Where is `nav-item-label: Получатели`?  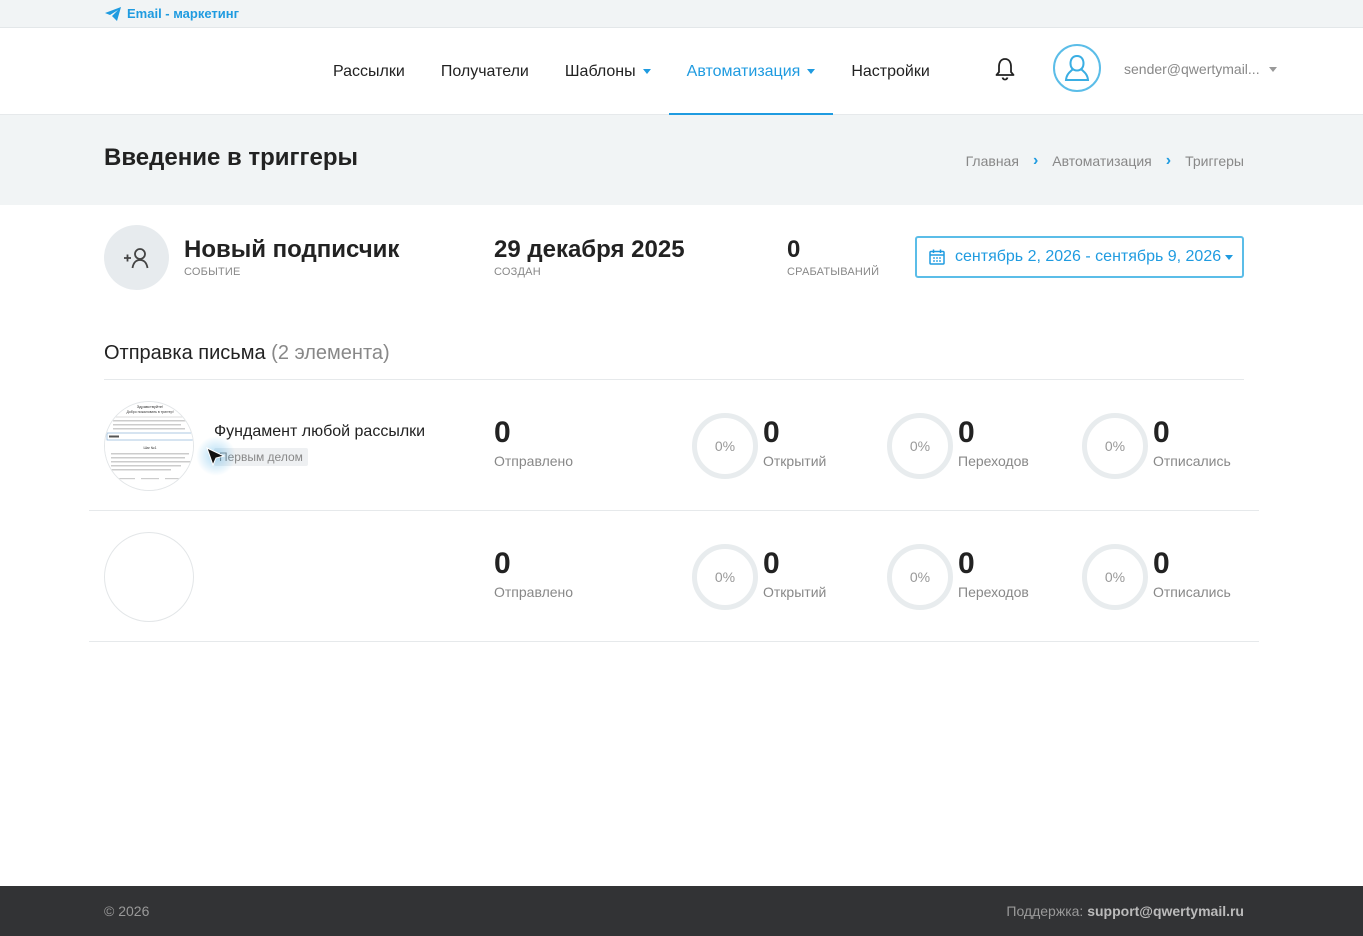
nav-item-label: Получатели is located at coordinates (484, 71).